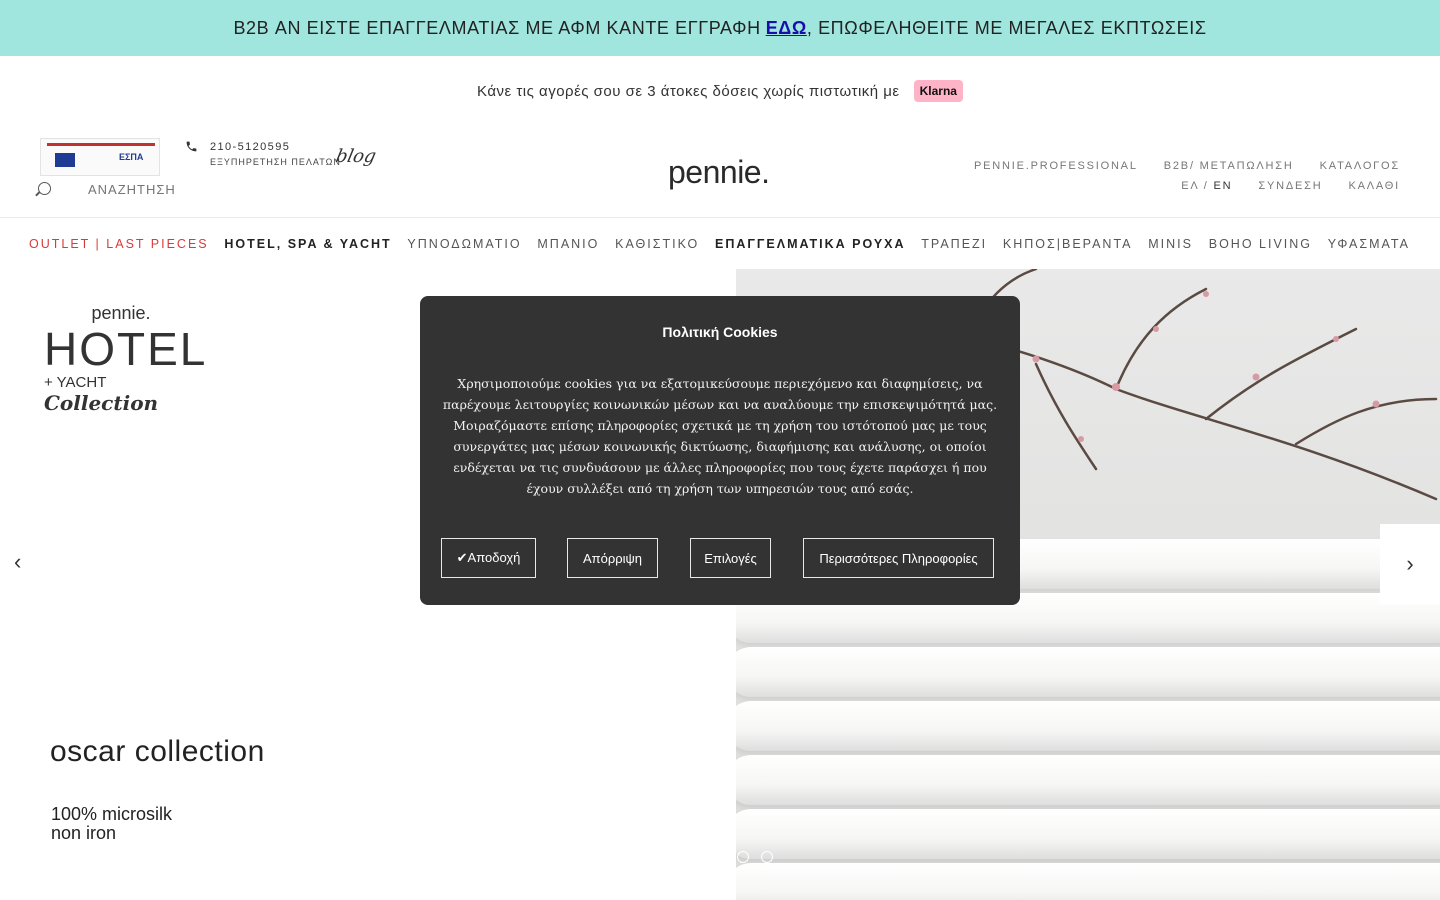  What do you see at coordinates (101, 403) in the screenshot?
I see `hotel-logo-collection: Collection` at bounding box center [101, 403].